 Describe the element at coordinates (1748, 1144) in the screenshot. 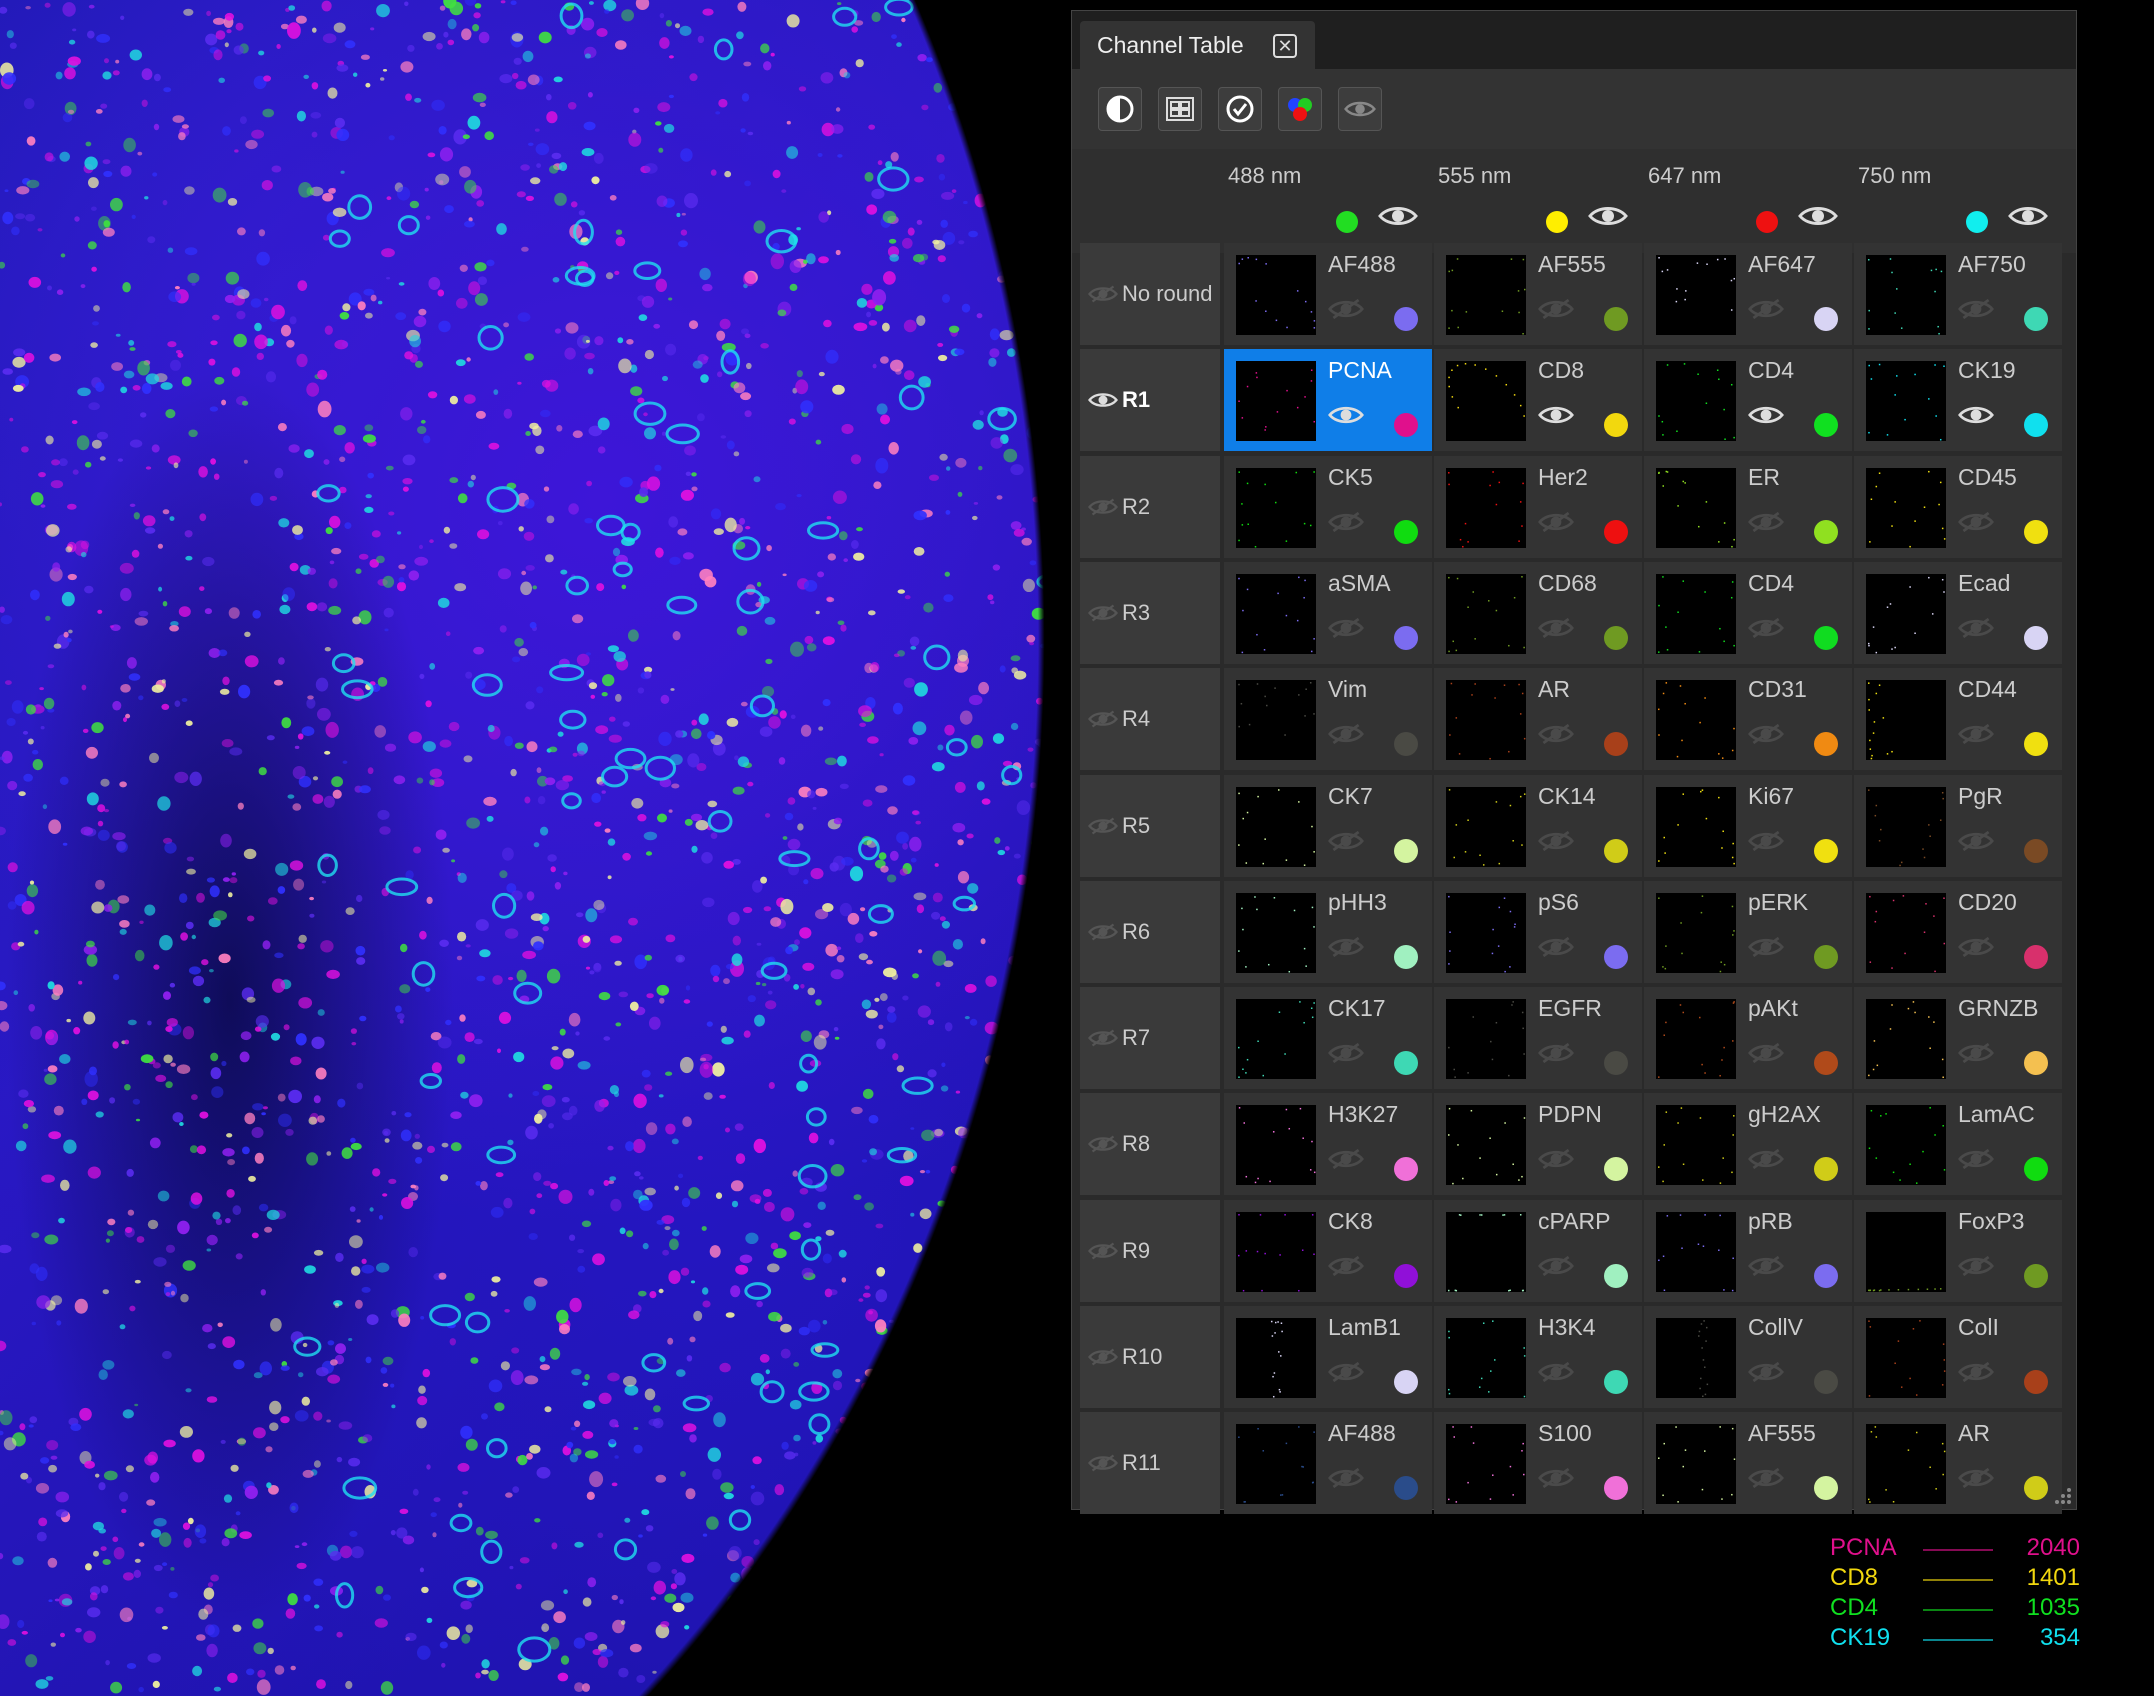

I see `channel-cell: gH2AX` at that location.